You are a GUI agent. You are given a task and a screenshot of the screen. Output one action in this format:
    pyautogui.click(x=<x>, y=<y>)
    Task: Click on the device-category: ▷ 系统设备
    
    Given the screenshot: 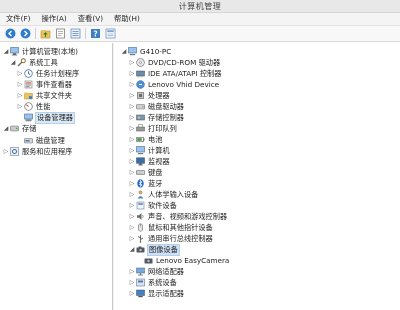 What is the action you would take?
    pyautogui.click(x=152, y=282)
    